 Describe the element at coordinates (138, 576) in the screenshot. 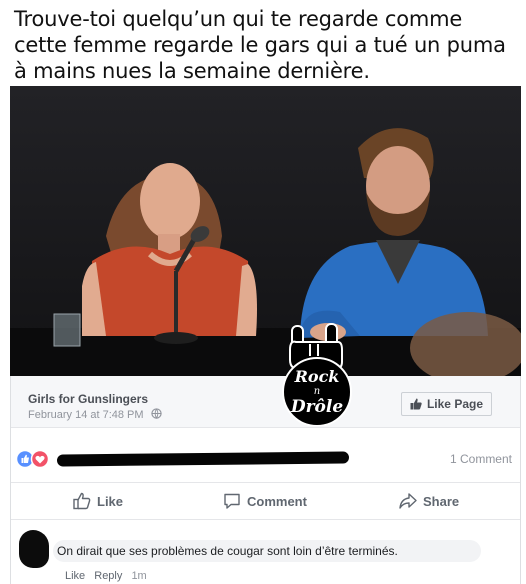

I see `comment-time: 1m` at that location.